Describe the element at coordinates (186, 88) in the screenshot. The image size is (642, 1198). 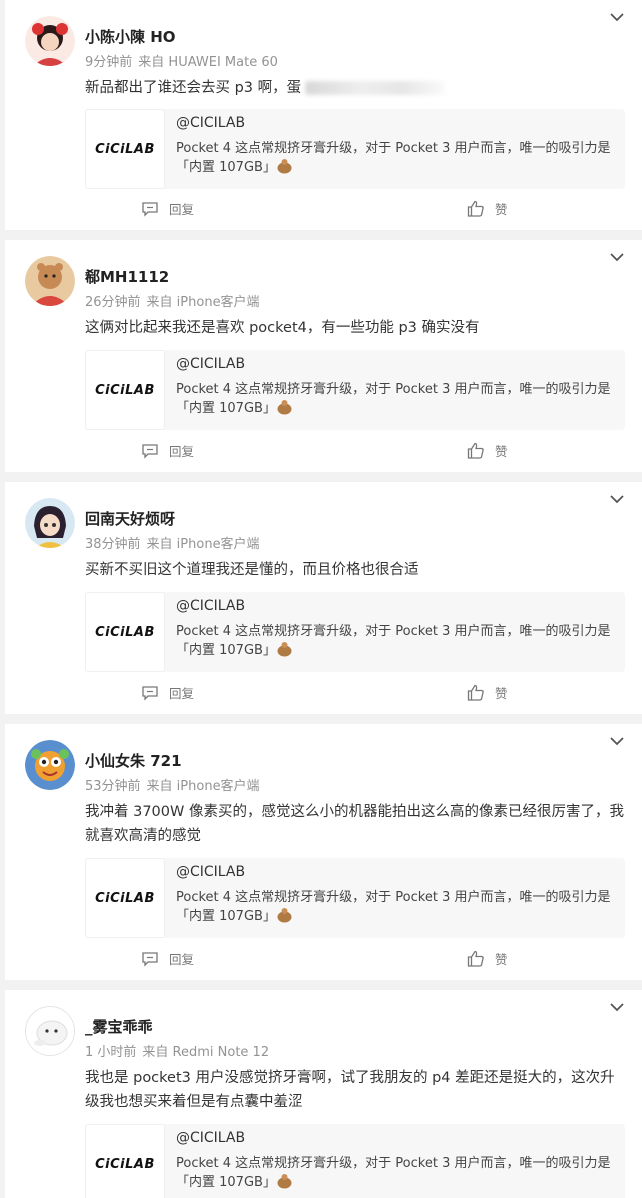
I see `comment-body: 新品都出了谁还会去买 p3 啊，` at that location.